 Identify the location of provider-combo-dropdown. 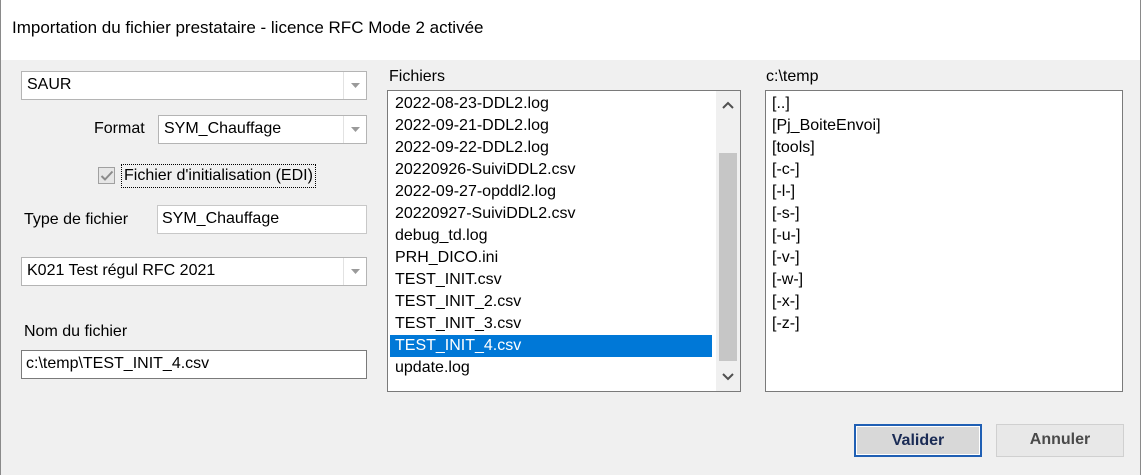
(354, 85).